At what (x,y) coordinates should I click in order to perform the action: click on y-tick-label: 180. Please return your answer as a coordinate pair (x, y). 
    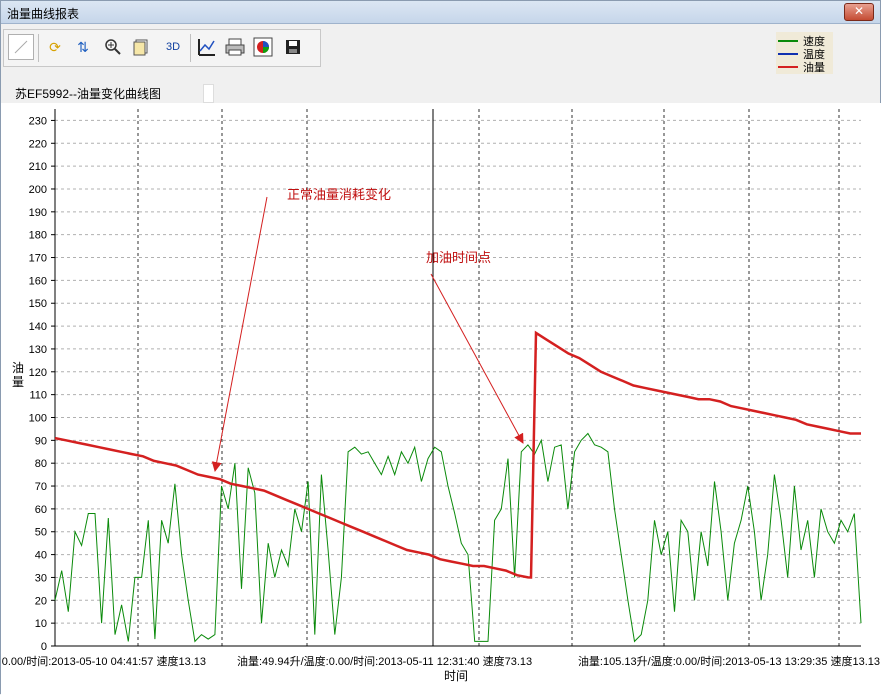
    Looking at the image, I should click on (38, 236).